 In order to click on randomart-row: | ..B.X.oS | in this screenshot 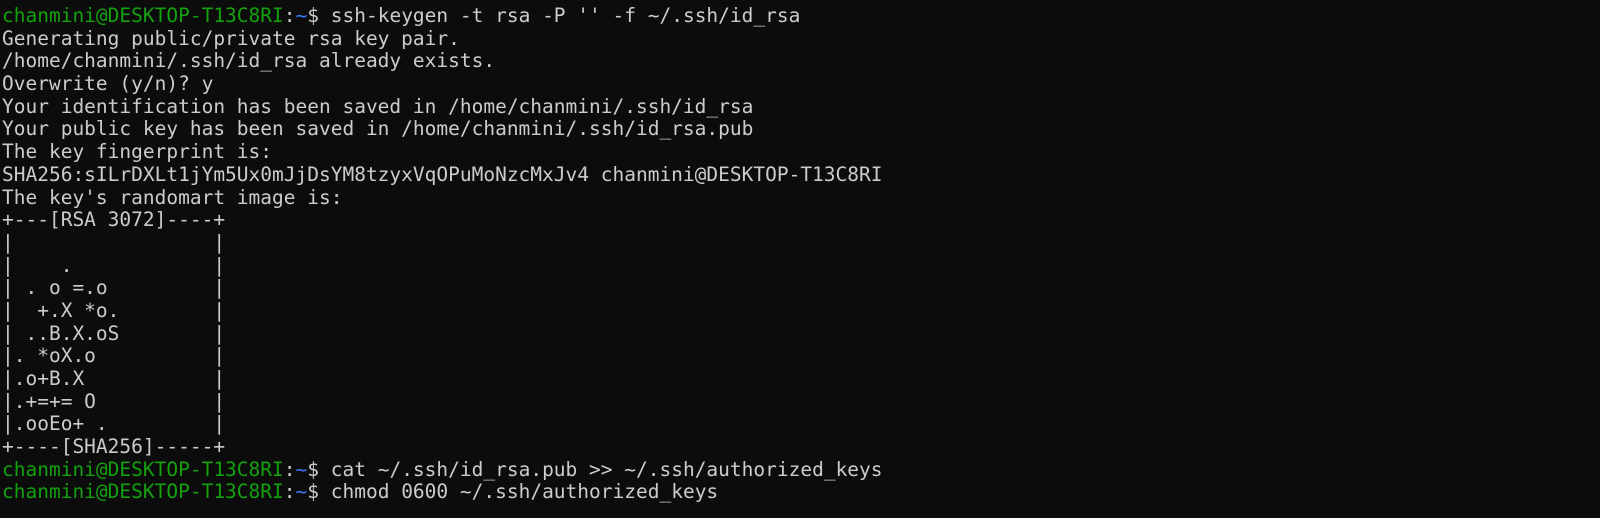, I will do `click(114, 333)`.